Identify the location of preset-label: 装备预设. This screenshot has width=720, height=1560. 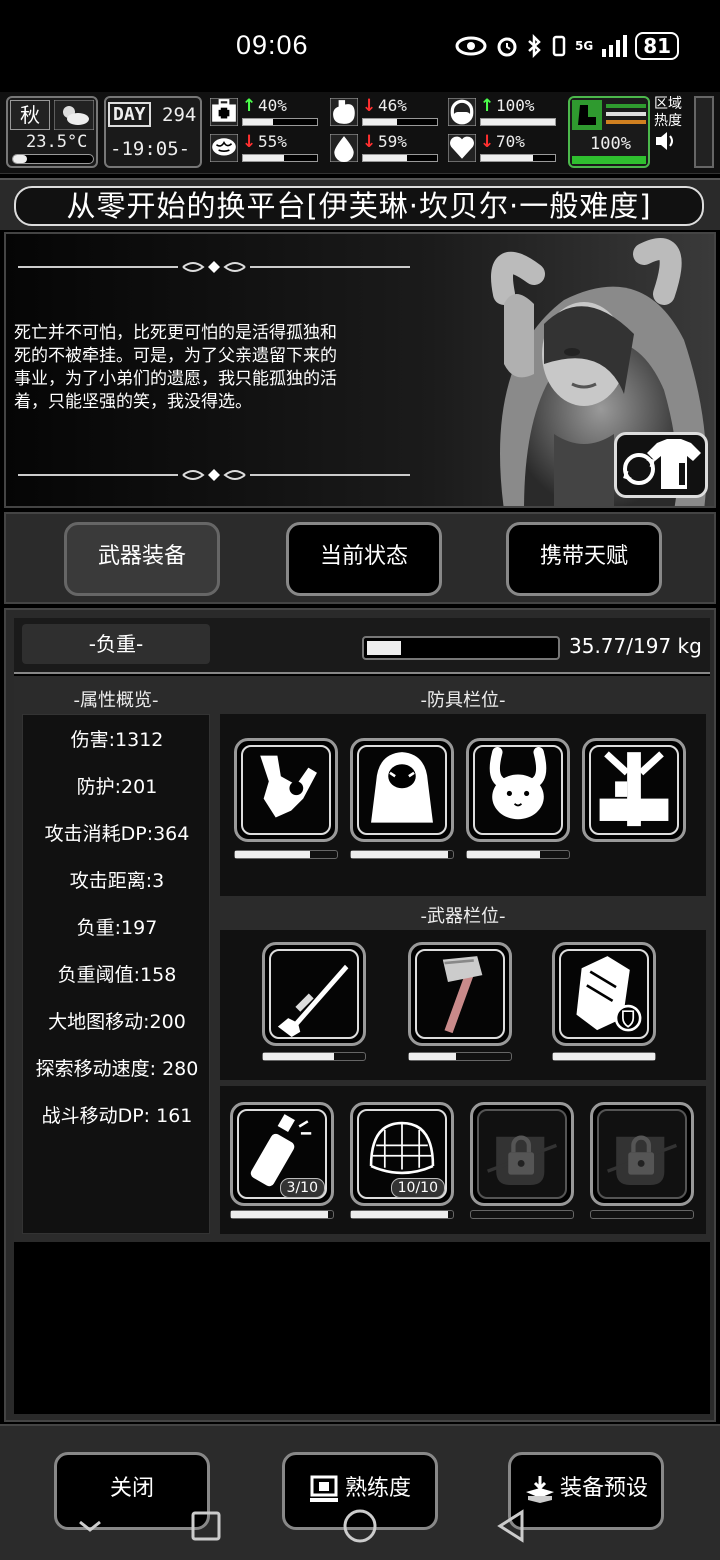
(603, 1488).